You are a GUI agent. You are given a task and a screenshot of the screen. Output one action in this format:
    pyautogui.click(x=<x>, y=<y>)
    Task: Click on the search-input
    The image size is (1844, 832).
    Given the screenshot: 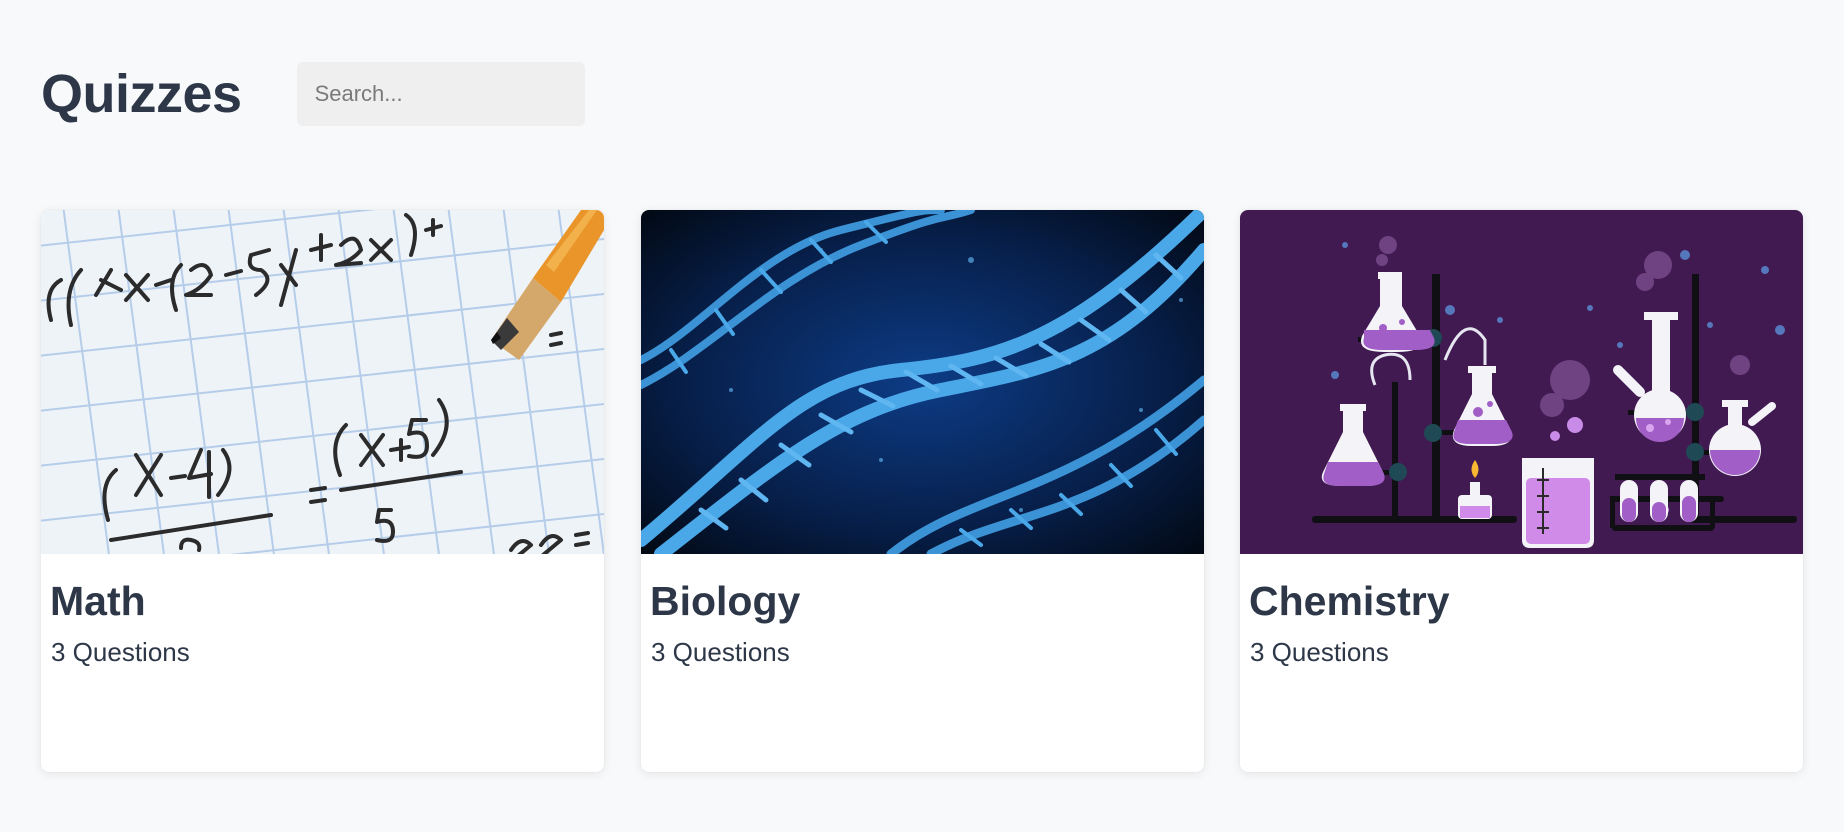 What is the action you would take?
    pyautogui.click(x=440, y=94)
    